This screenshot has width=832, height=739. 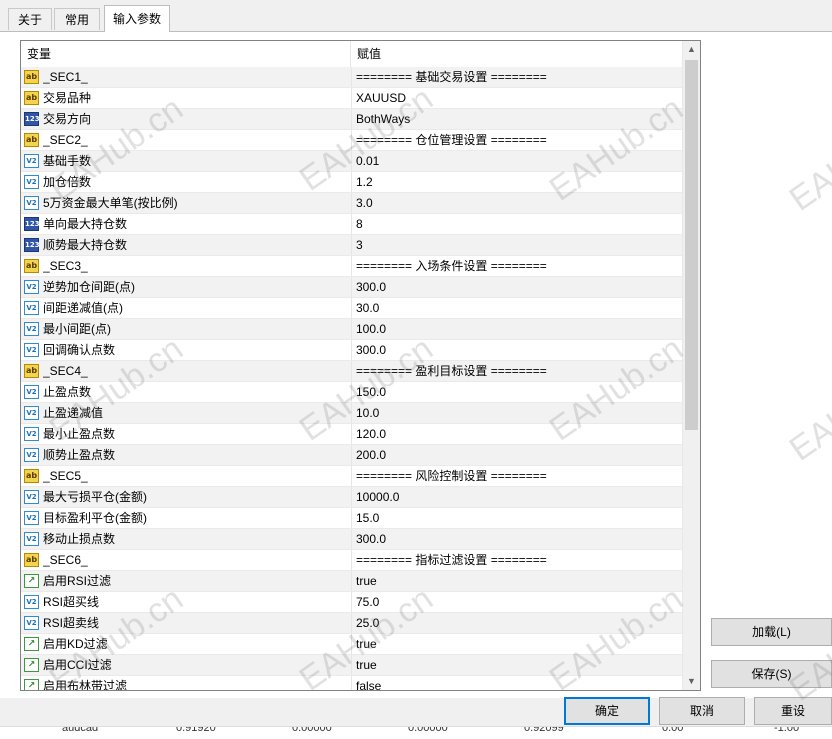 What do you see at coordinates (65, 77) in the screenshot?
I see `parameter-name: _SEC1_` at bounding box center [65, 77].